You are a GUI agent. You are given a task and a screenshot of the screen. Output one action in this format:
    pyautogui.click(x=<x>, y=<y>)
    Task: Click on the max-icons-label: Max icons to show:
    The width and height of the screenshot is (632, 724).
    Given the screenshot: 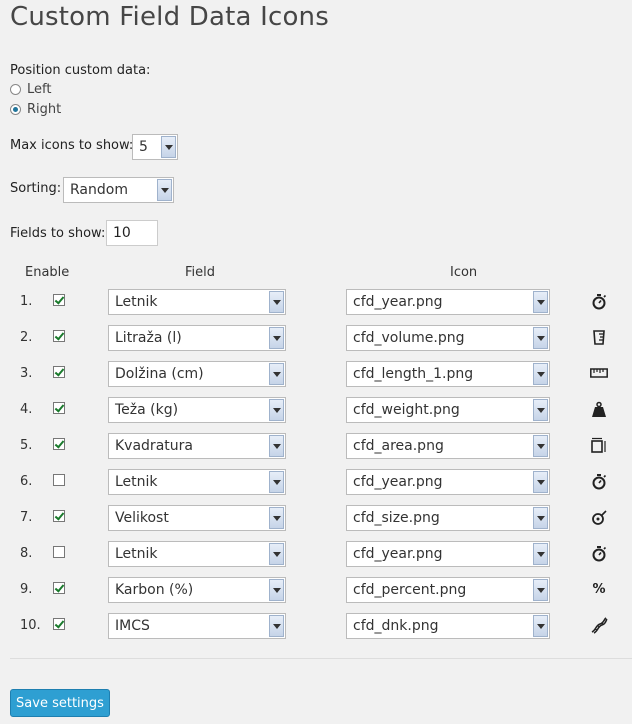 What is the action you would take?
    pyautogui.click(x=72, y=145)
    